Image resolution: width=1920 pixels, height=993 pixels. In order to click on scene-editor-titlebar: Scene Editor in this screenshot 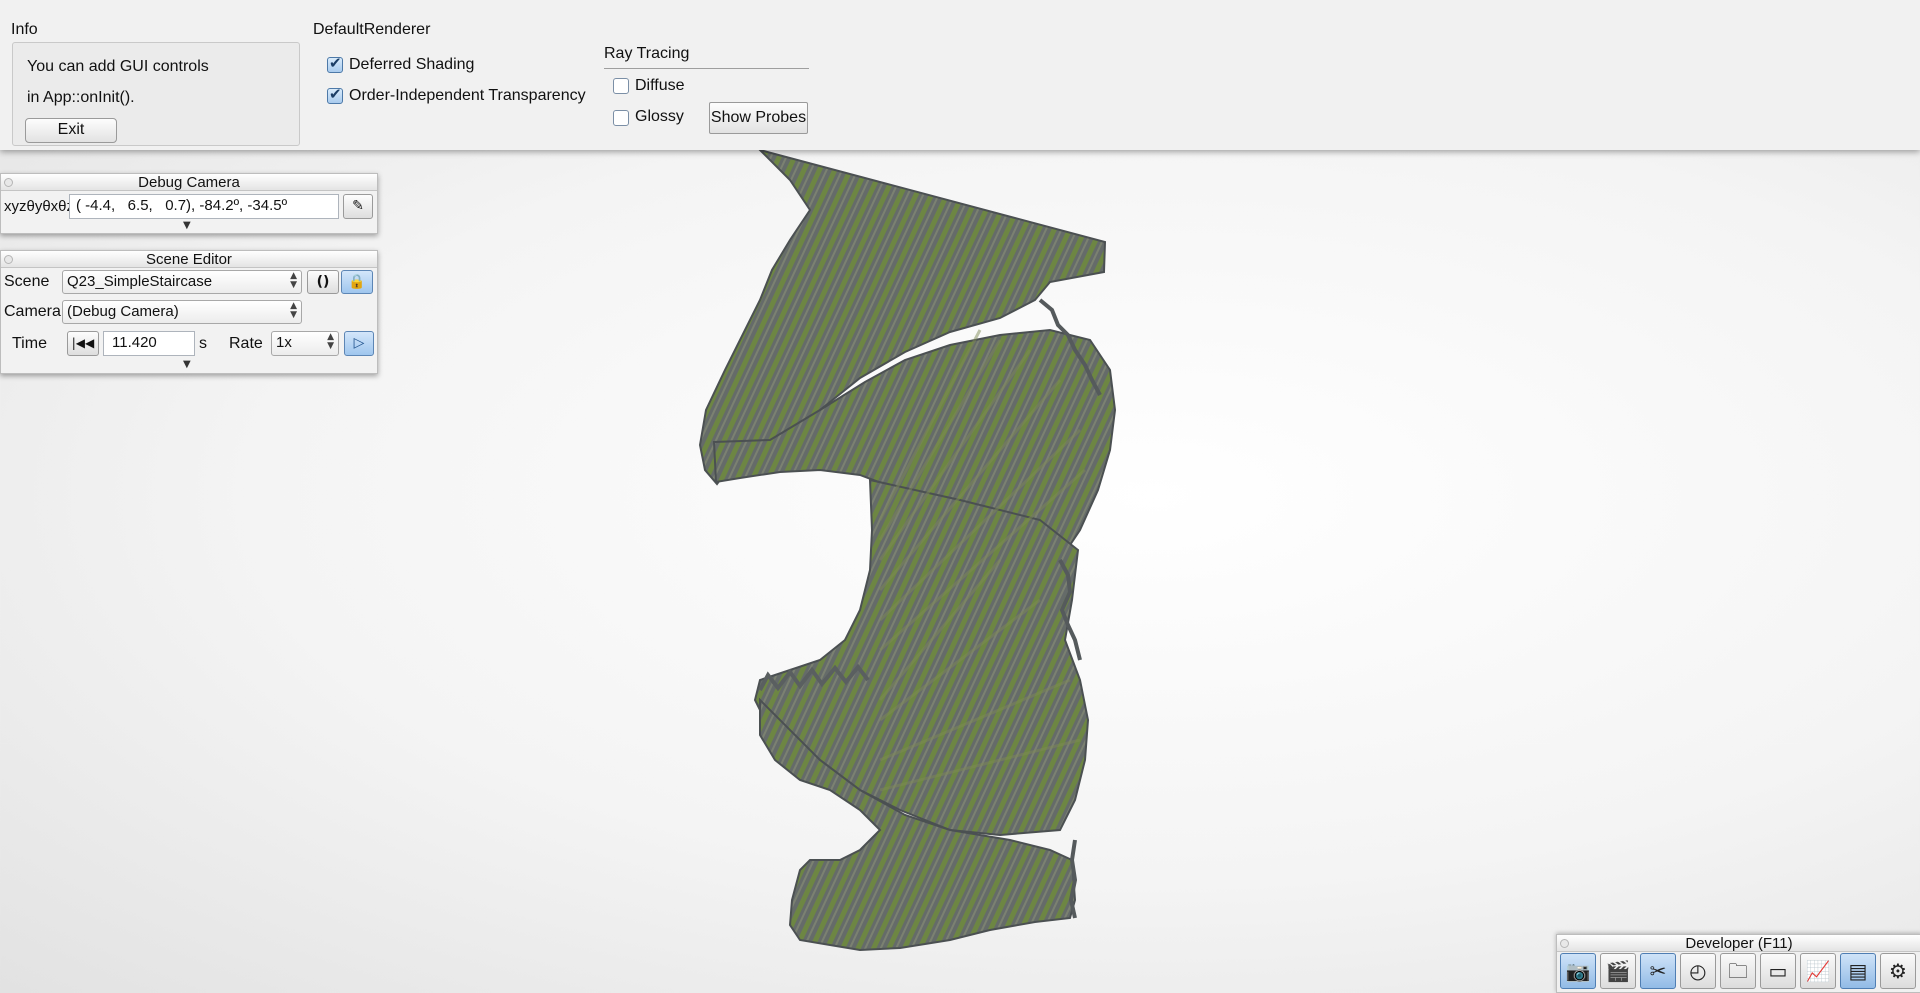, I will do `click(189, 259)`.